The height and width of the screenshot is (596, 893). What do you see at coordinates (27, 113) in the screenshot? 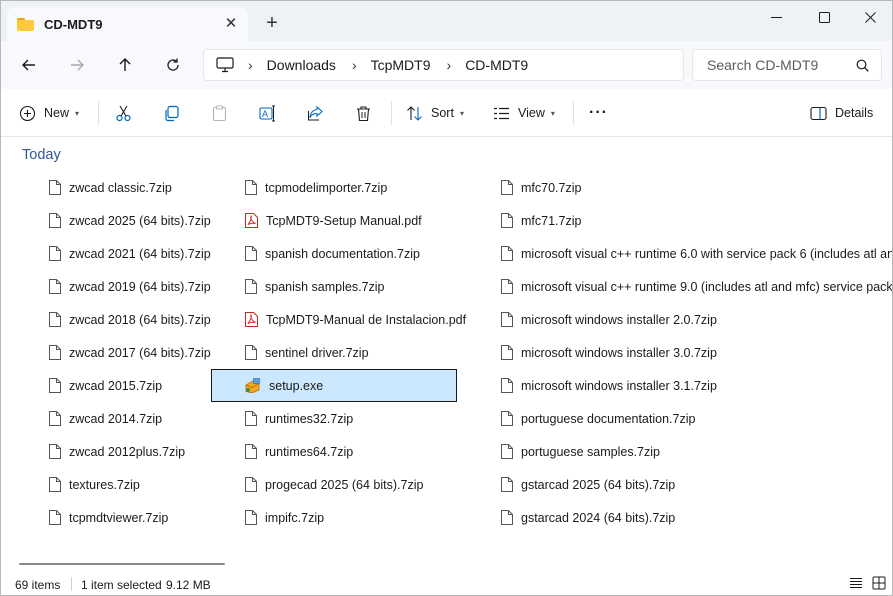
I see `add-circle-icon` at bounding box center [27, 113].